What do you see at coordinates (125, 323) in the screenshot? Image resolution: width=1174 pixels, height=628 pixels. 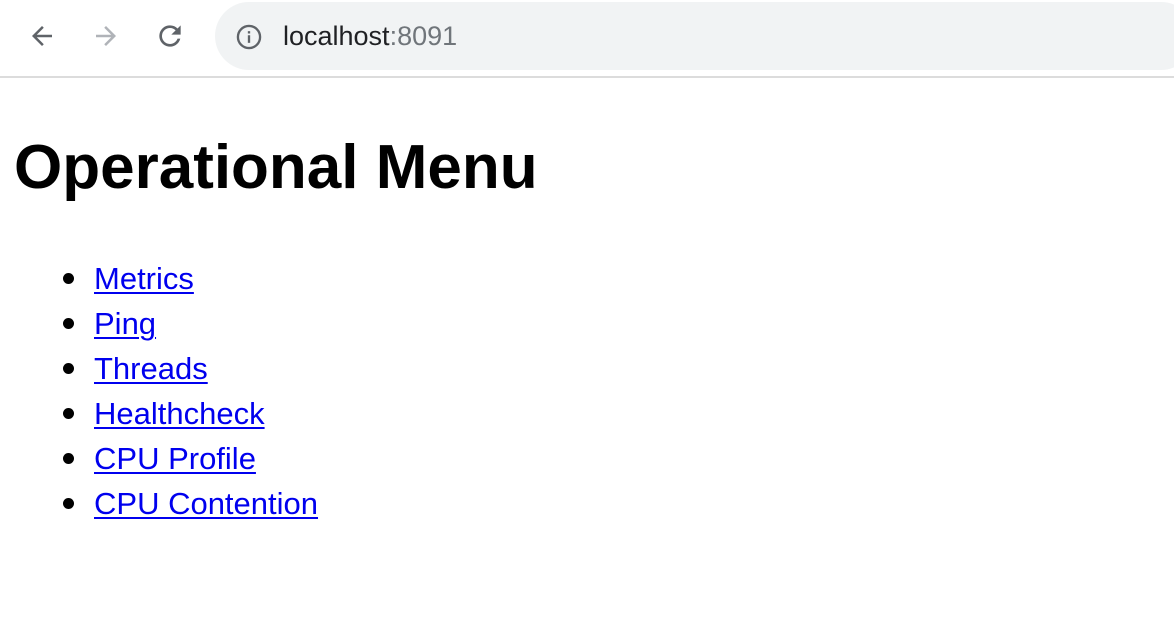 I see `ping-link: Ping` at bounding box center [125, 323].